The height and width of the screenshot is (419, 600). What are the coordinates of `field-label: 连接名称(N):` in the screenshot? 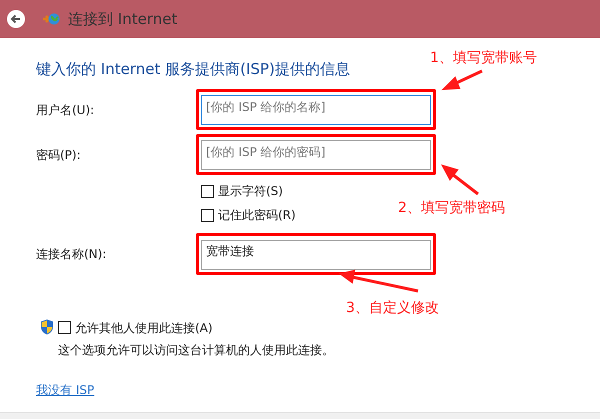 It's located at (72, 254).